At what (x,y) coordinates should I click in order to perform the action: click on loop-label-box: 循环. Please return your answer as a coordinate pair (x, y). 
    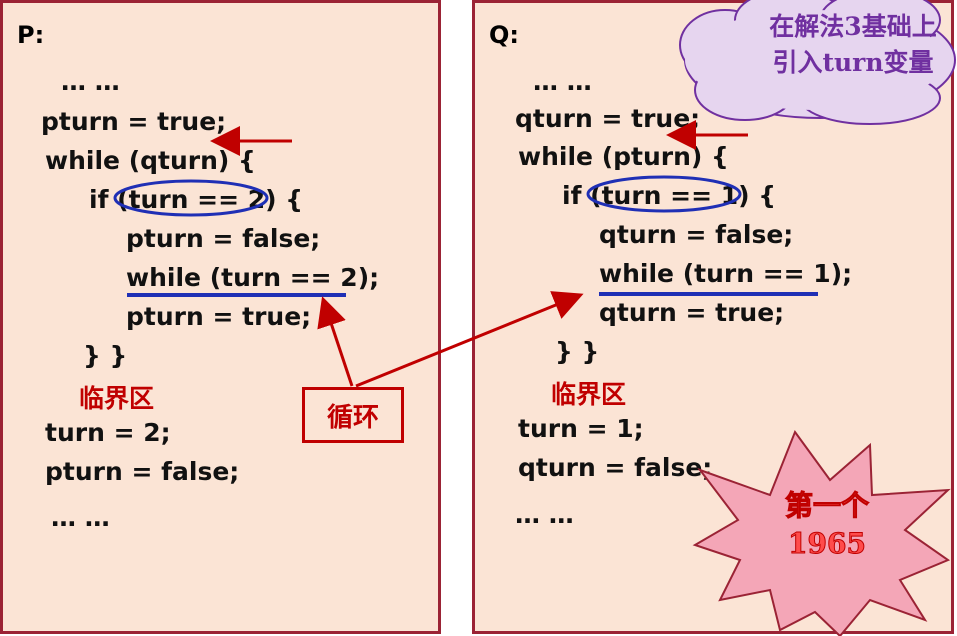
    Looking at the image, I should click on (353, 415).